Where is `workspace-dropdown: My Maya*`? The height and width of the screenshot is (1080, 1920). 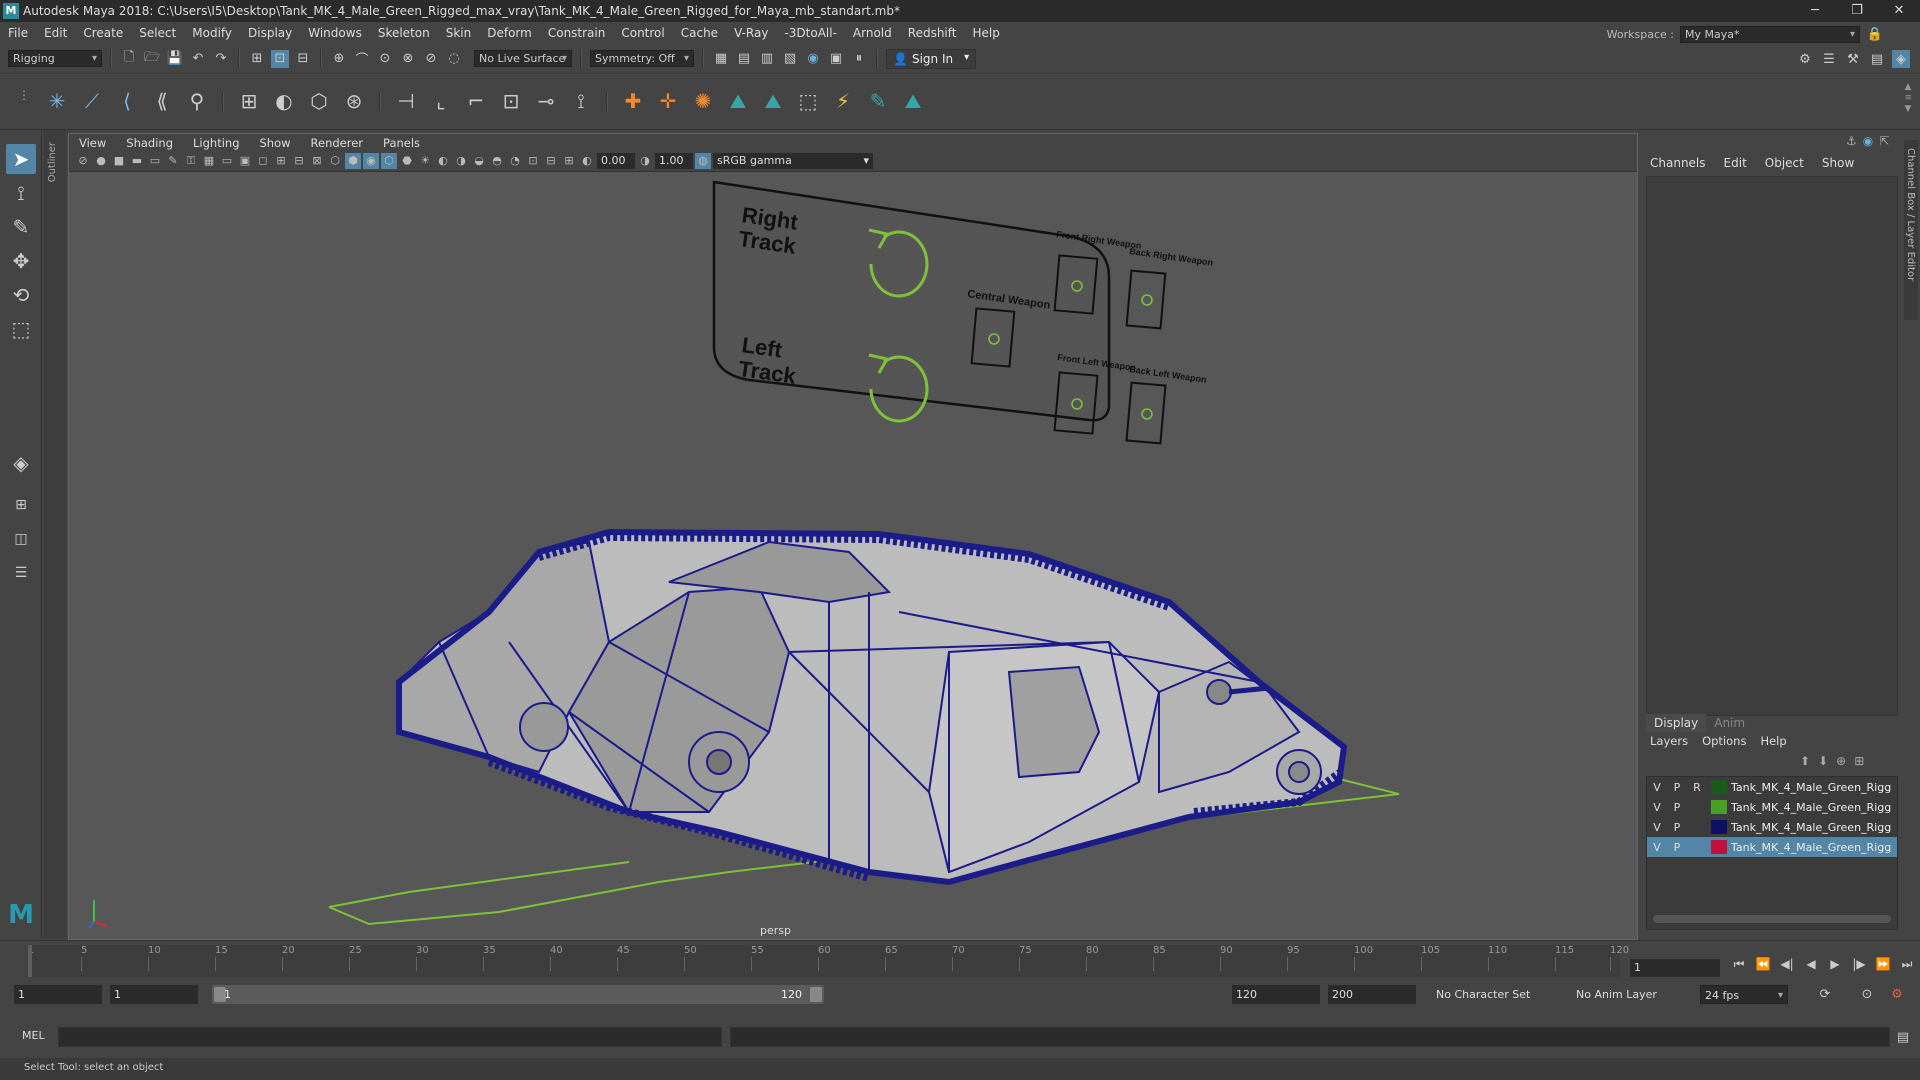 workspace-dropdown: My Maya* is located at coordinates (1770, 34).